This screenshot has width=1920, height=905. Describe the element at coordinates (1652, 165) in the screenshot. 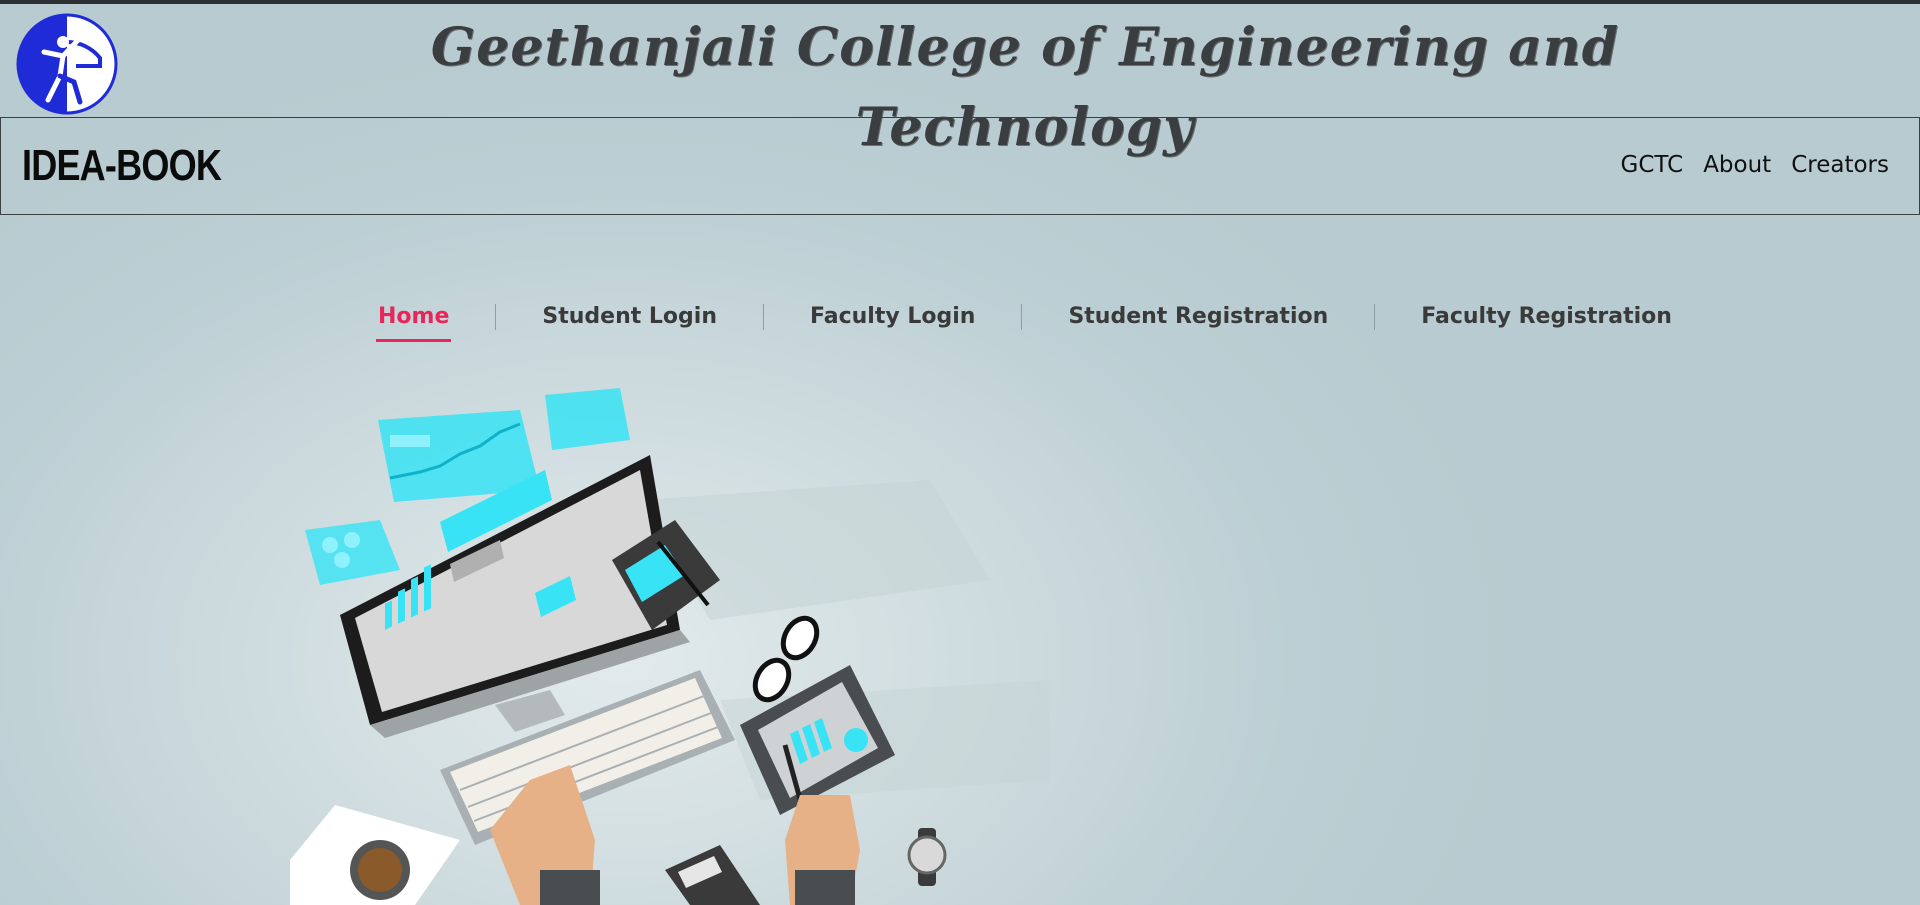

I see `nav-link-gctc: GCTC` at that location.